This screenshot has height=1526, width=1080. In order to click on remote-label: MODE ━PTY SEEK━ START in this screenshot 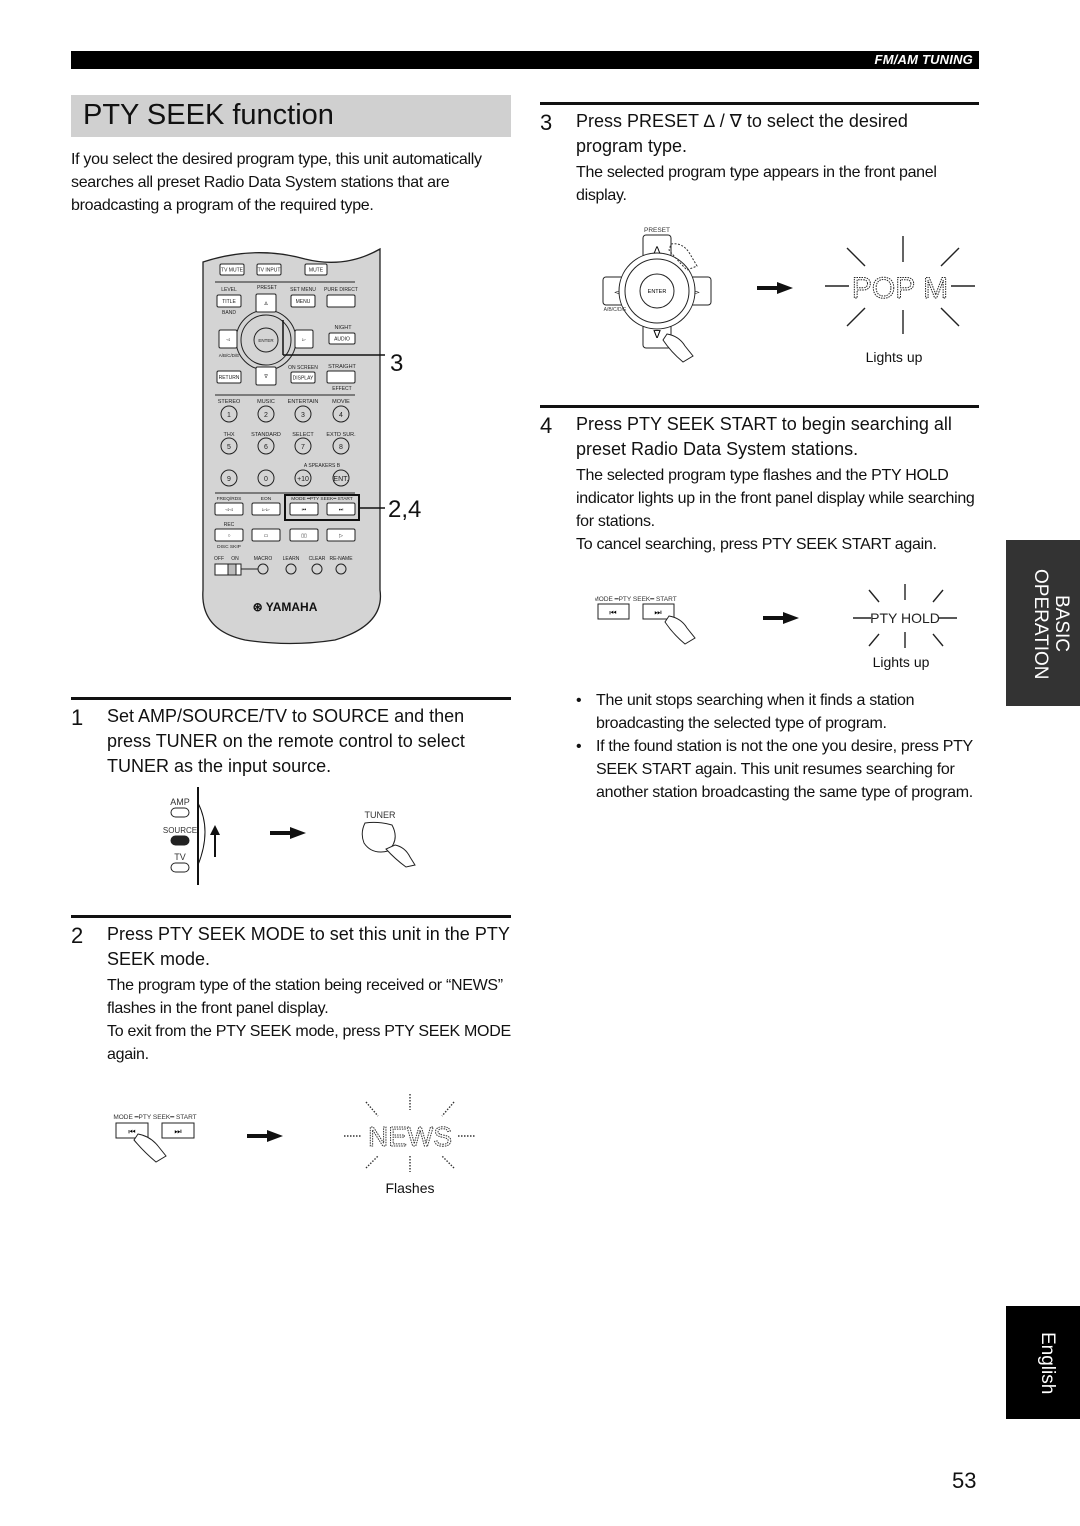, I will do `click(322, 499)`.